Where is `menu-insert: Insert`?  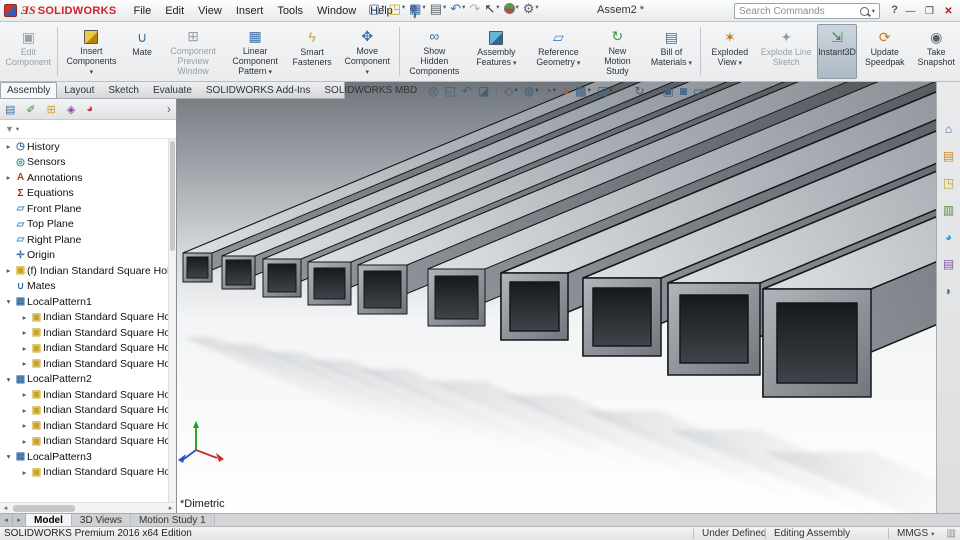
menu-insert: Insert is located at coordinates (250, 11).